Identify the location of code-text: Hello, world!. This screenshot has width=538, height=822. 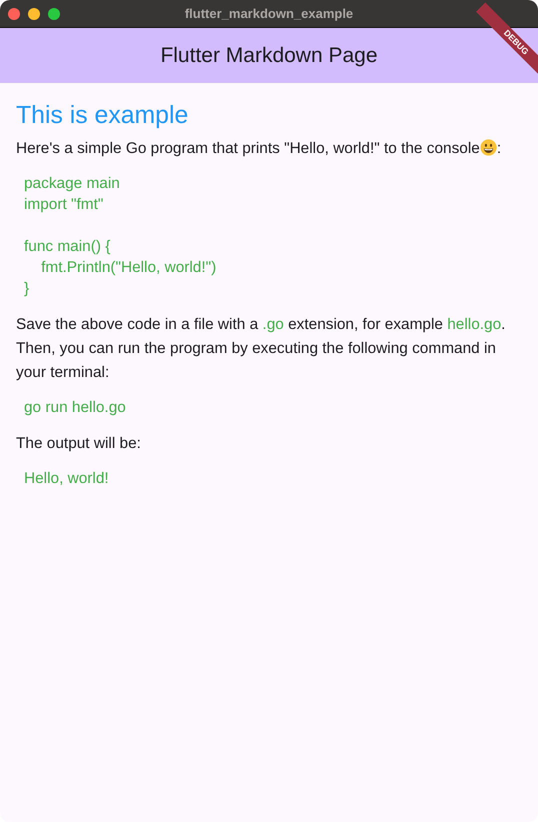
(66, 479).